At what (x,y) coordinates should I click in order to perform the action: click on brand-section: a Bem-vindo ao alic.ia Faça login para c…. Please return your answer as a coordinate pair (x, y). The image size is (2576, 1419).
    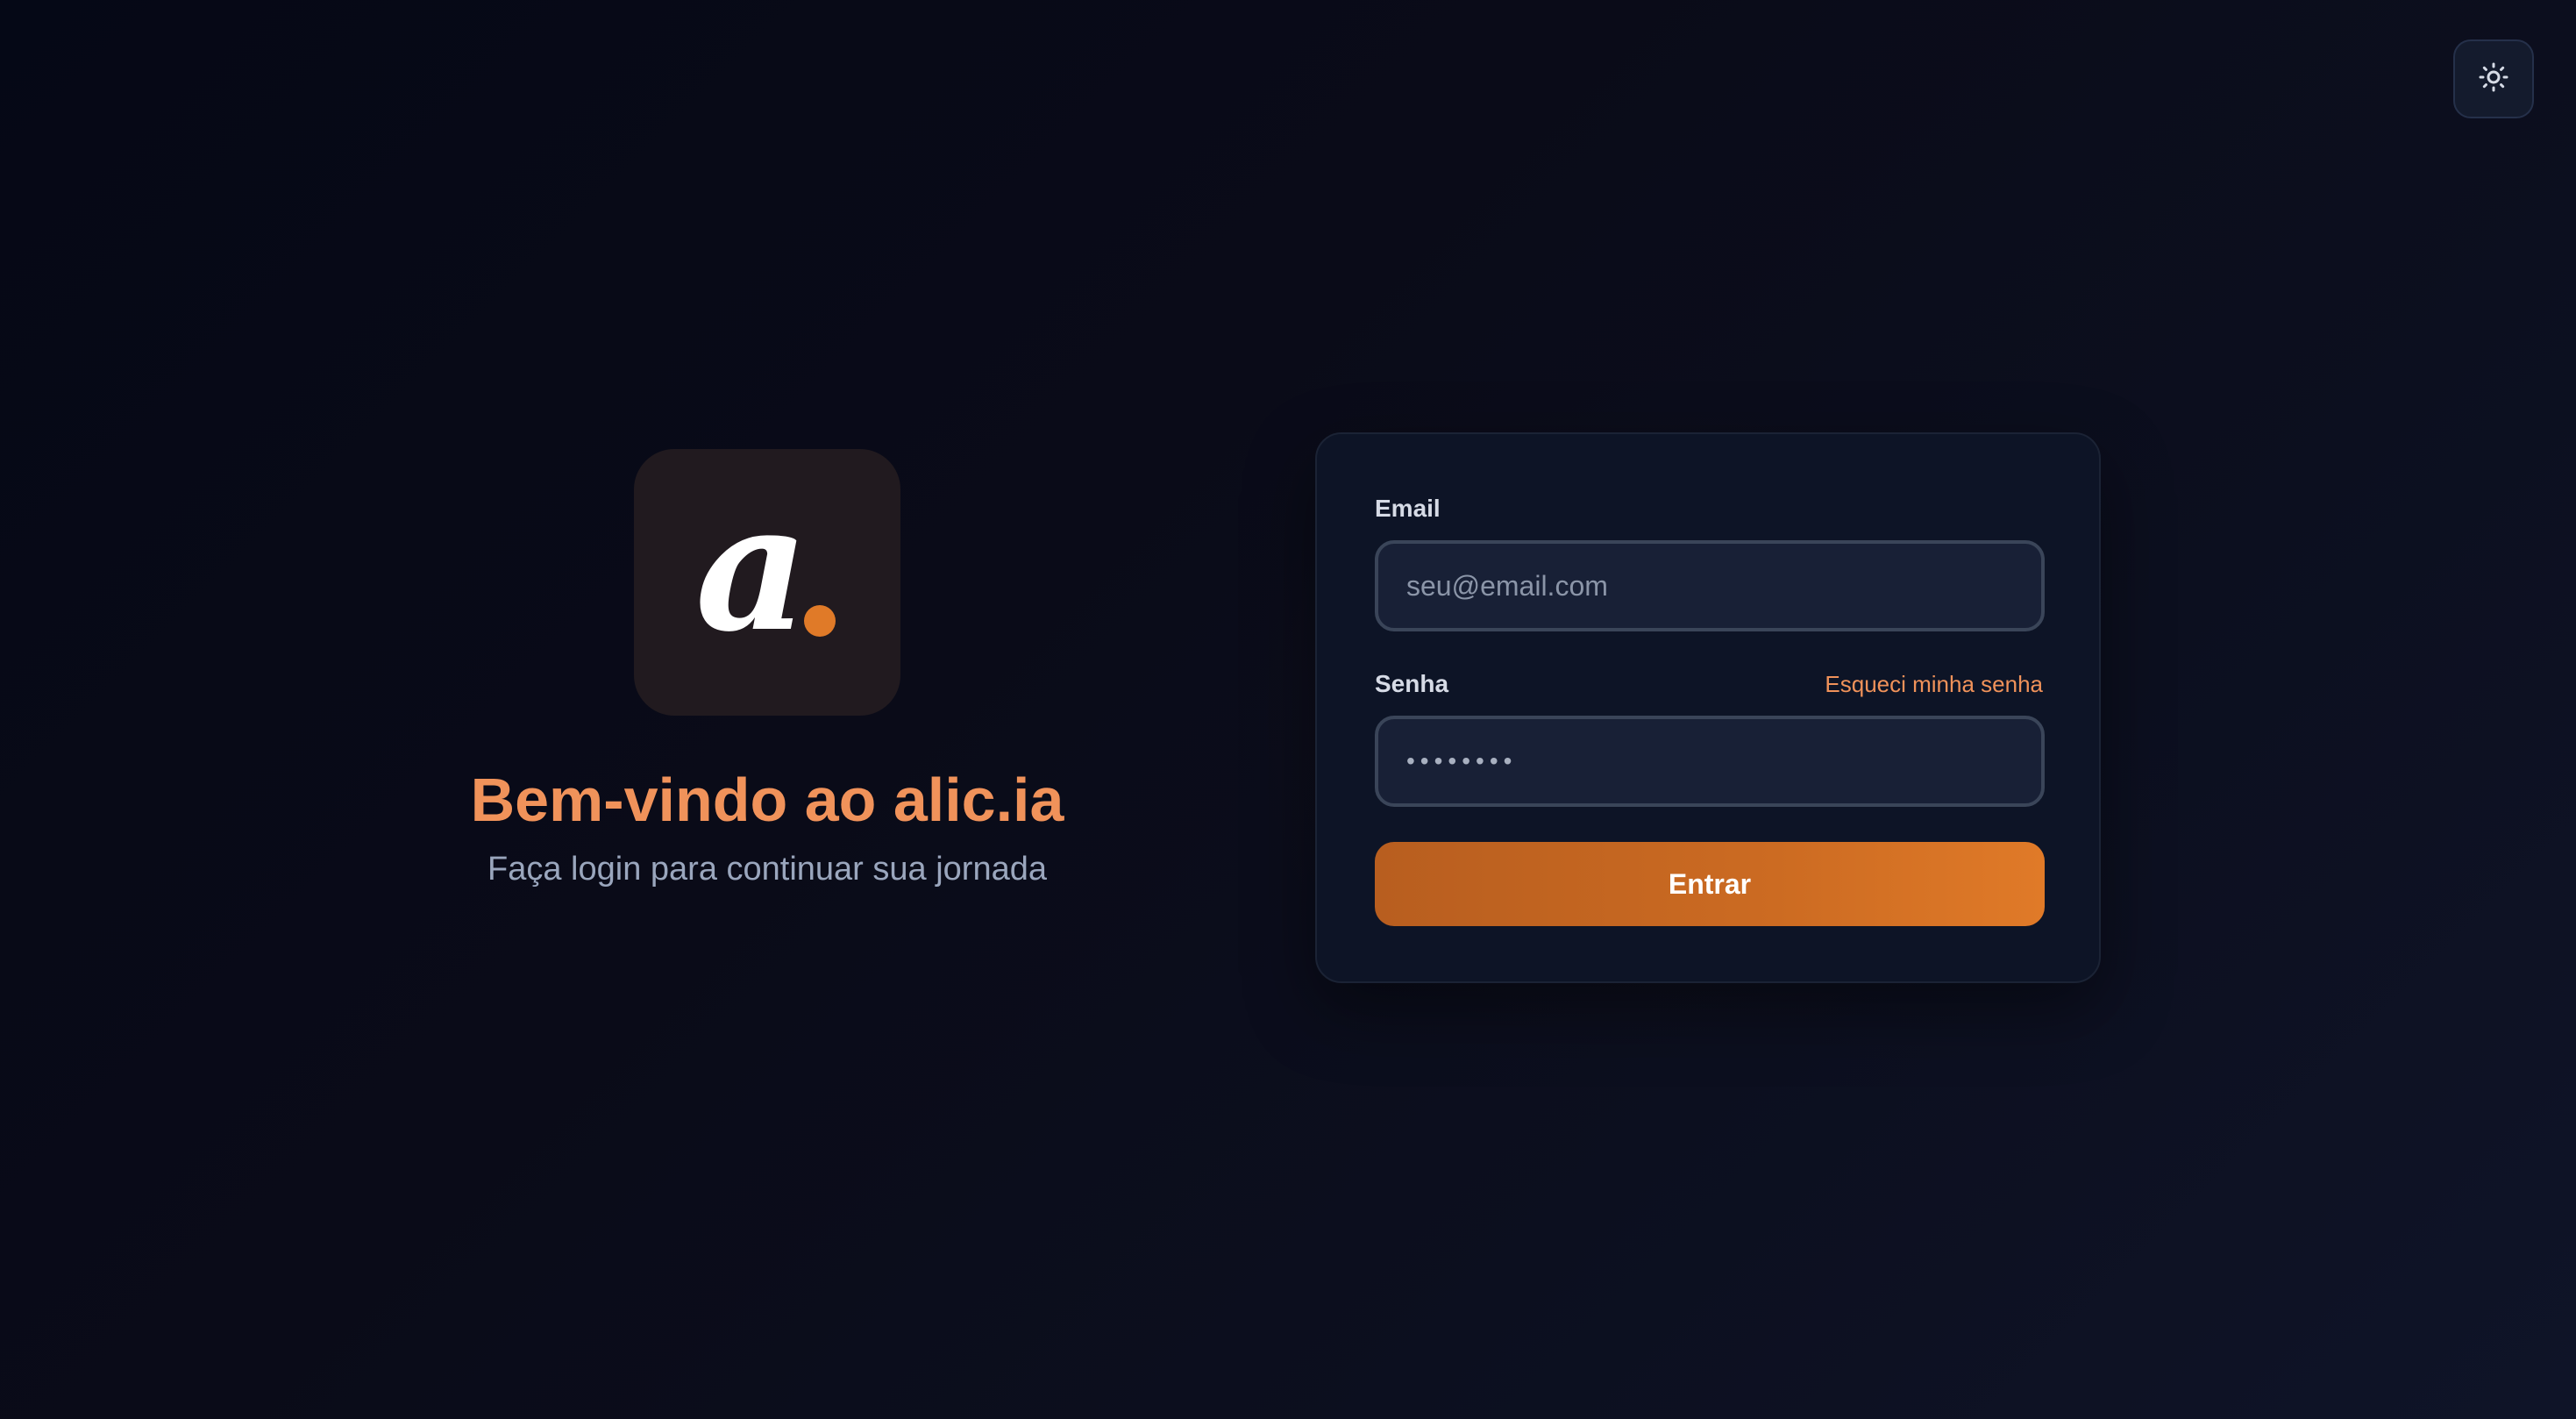
    Looking at the image, I should click on (767, 670).